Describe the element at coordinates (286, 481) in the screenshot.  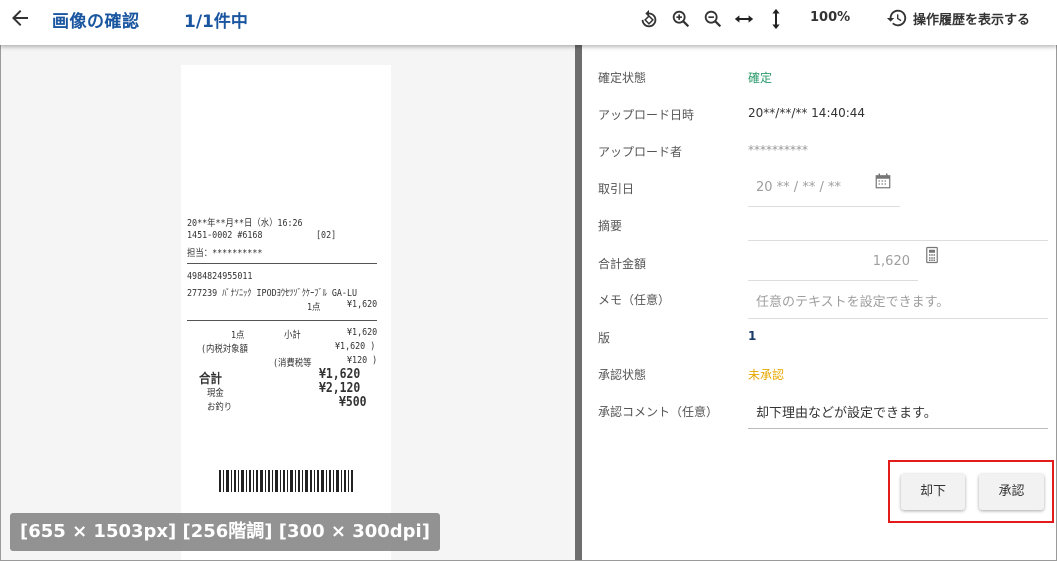
I see `barcode-image` at that location.